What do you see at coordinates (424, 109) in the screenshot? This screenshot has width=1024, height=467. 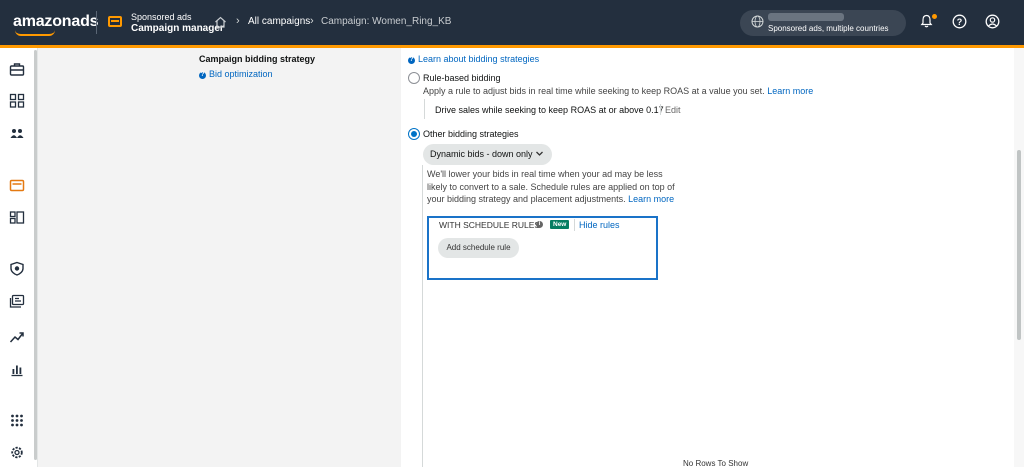 I see `rule-indent-line` at bounding box center [424, 109].